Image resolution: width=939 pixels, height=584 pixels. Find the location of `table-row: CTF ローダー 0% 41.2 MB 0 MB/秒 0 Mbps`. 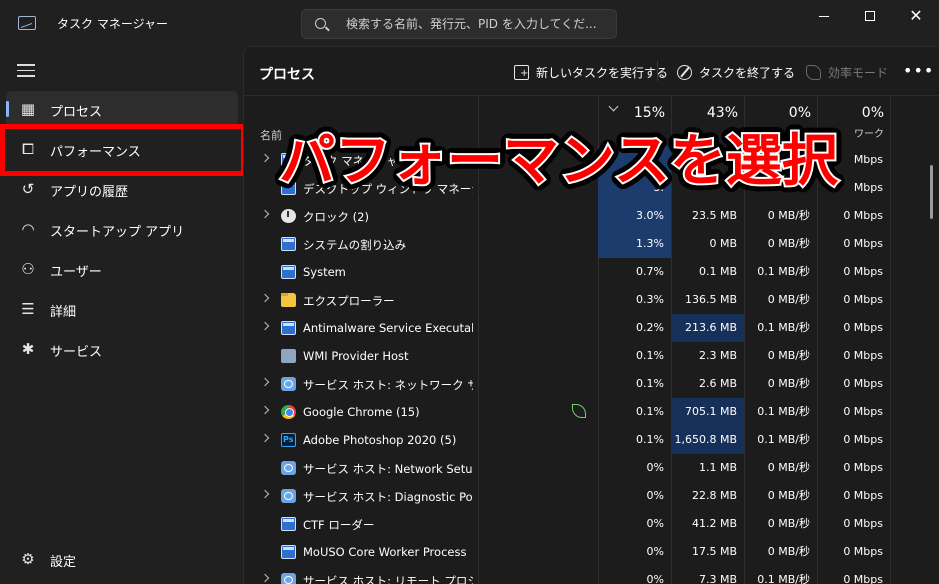

table-row: CTF ローダー 0% 41.2 MB 0 MB/秒 0 Mbps is located at coordinates (591, 524).